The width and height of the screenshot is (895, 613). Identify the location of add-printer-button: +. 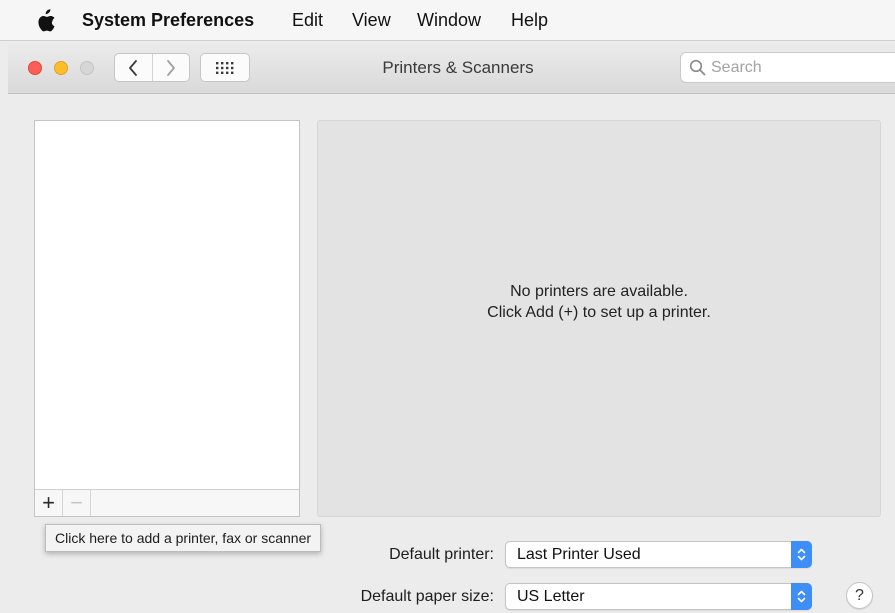
(49, 503).